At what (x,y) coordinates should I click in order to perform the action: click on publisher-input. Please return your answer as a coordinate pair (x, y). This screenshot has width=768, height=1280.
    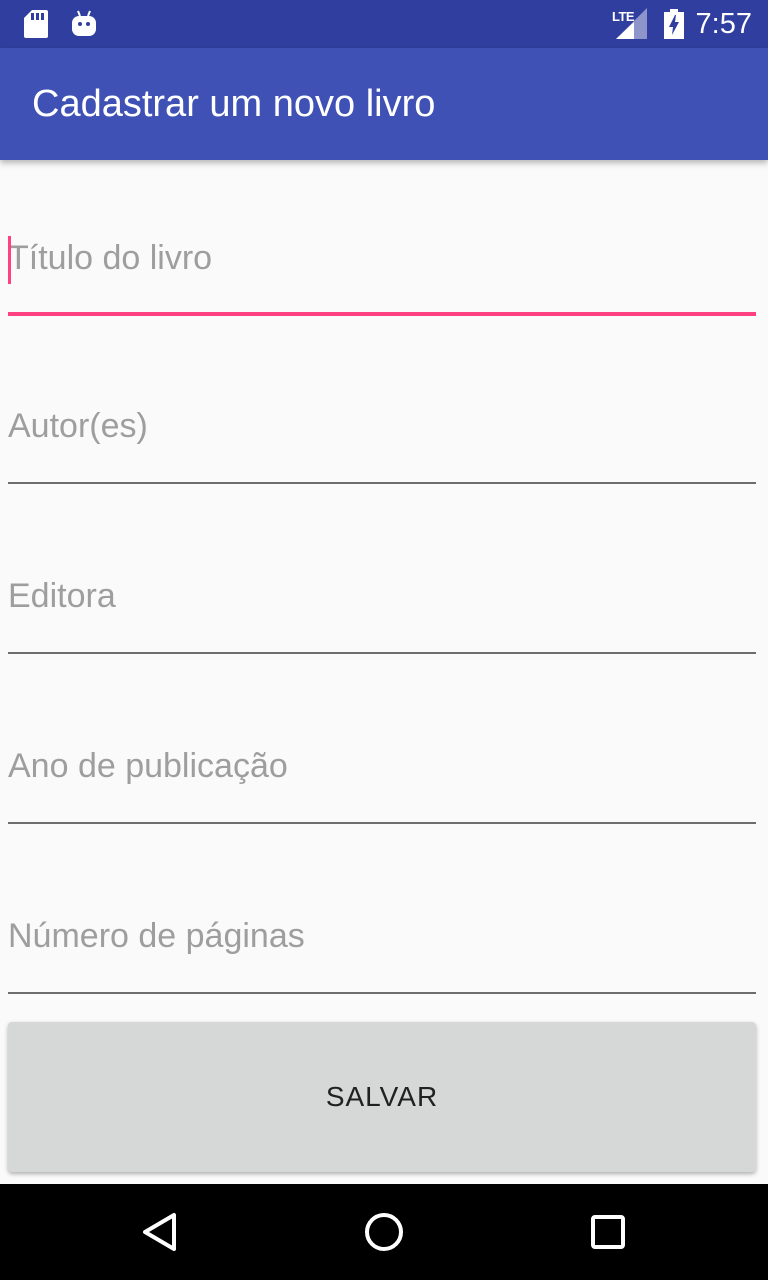
    Looking at the image, I should click on (382, 604).